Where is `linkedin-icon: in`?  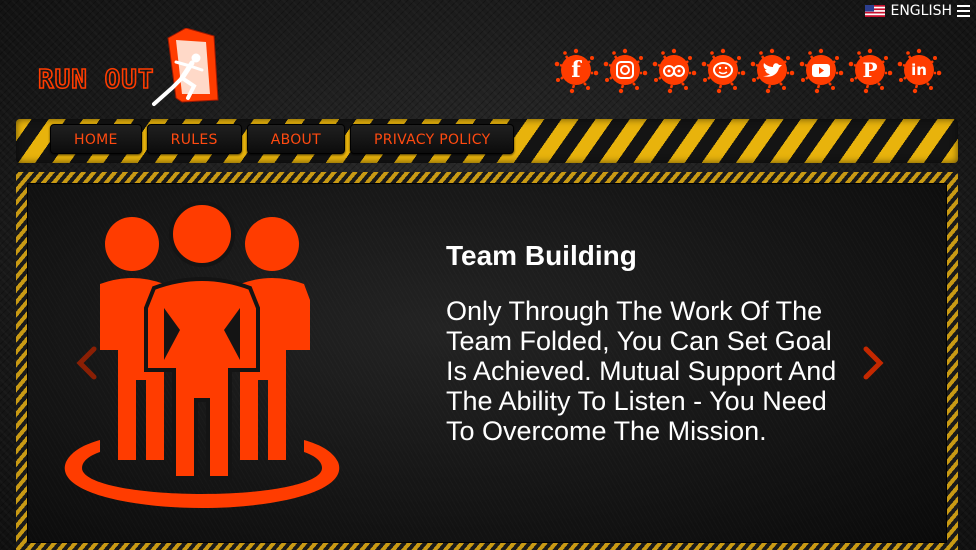 linkedin-icon: in is located at coordinates (919, 70).